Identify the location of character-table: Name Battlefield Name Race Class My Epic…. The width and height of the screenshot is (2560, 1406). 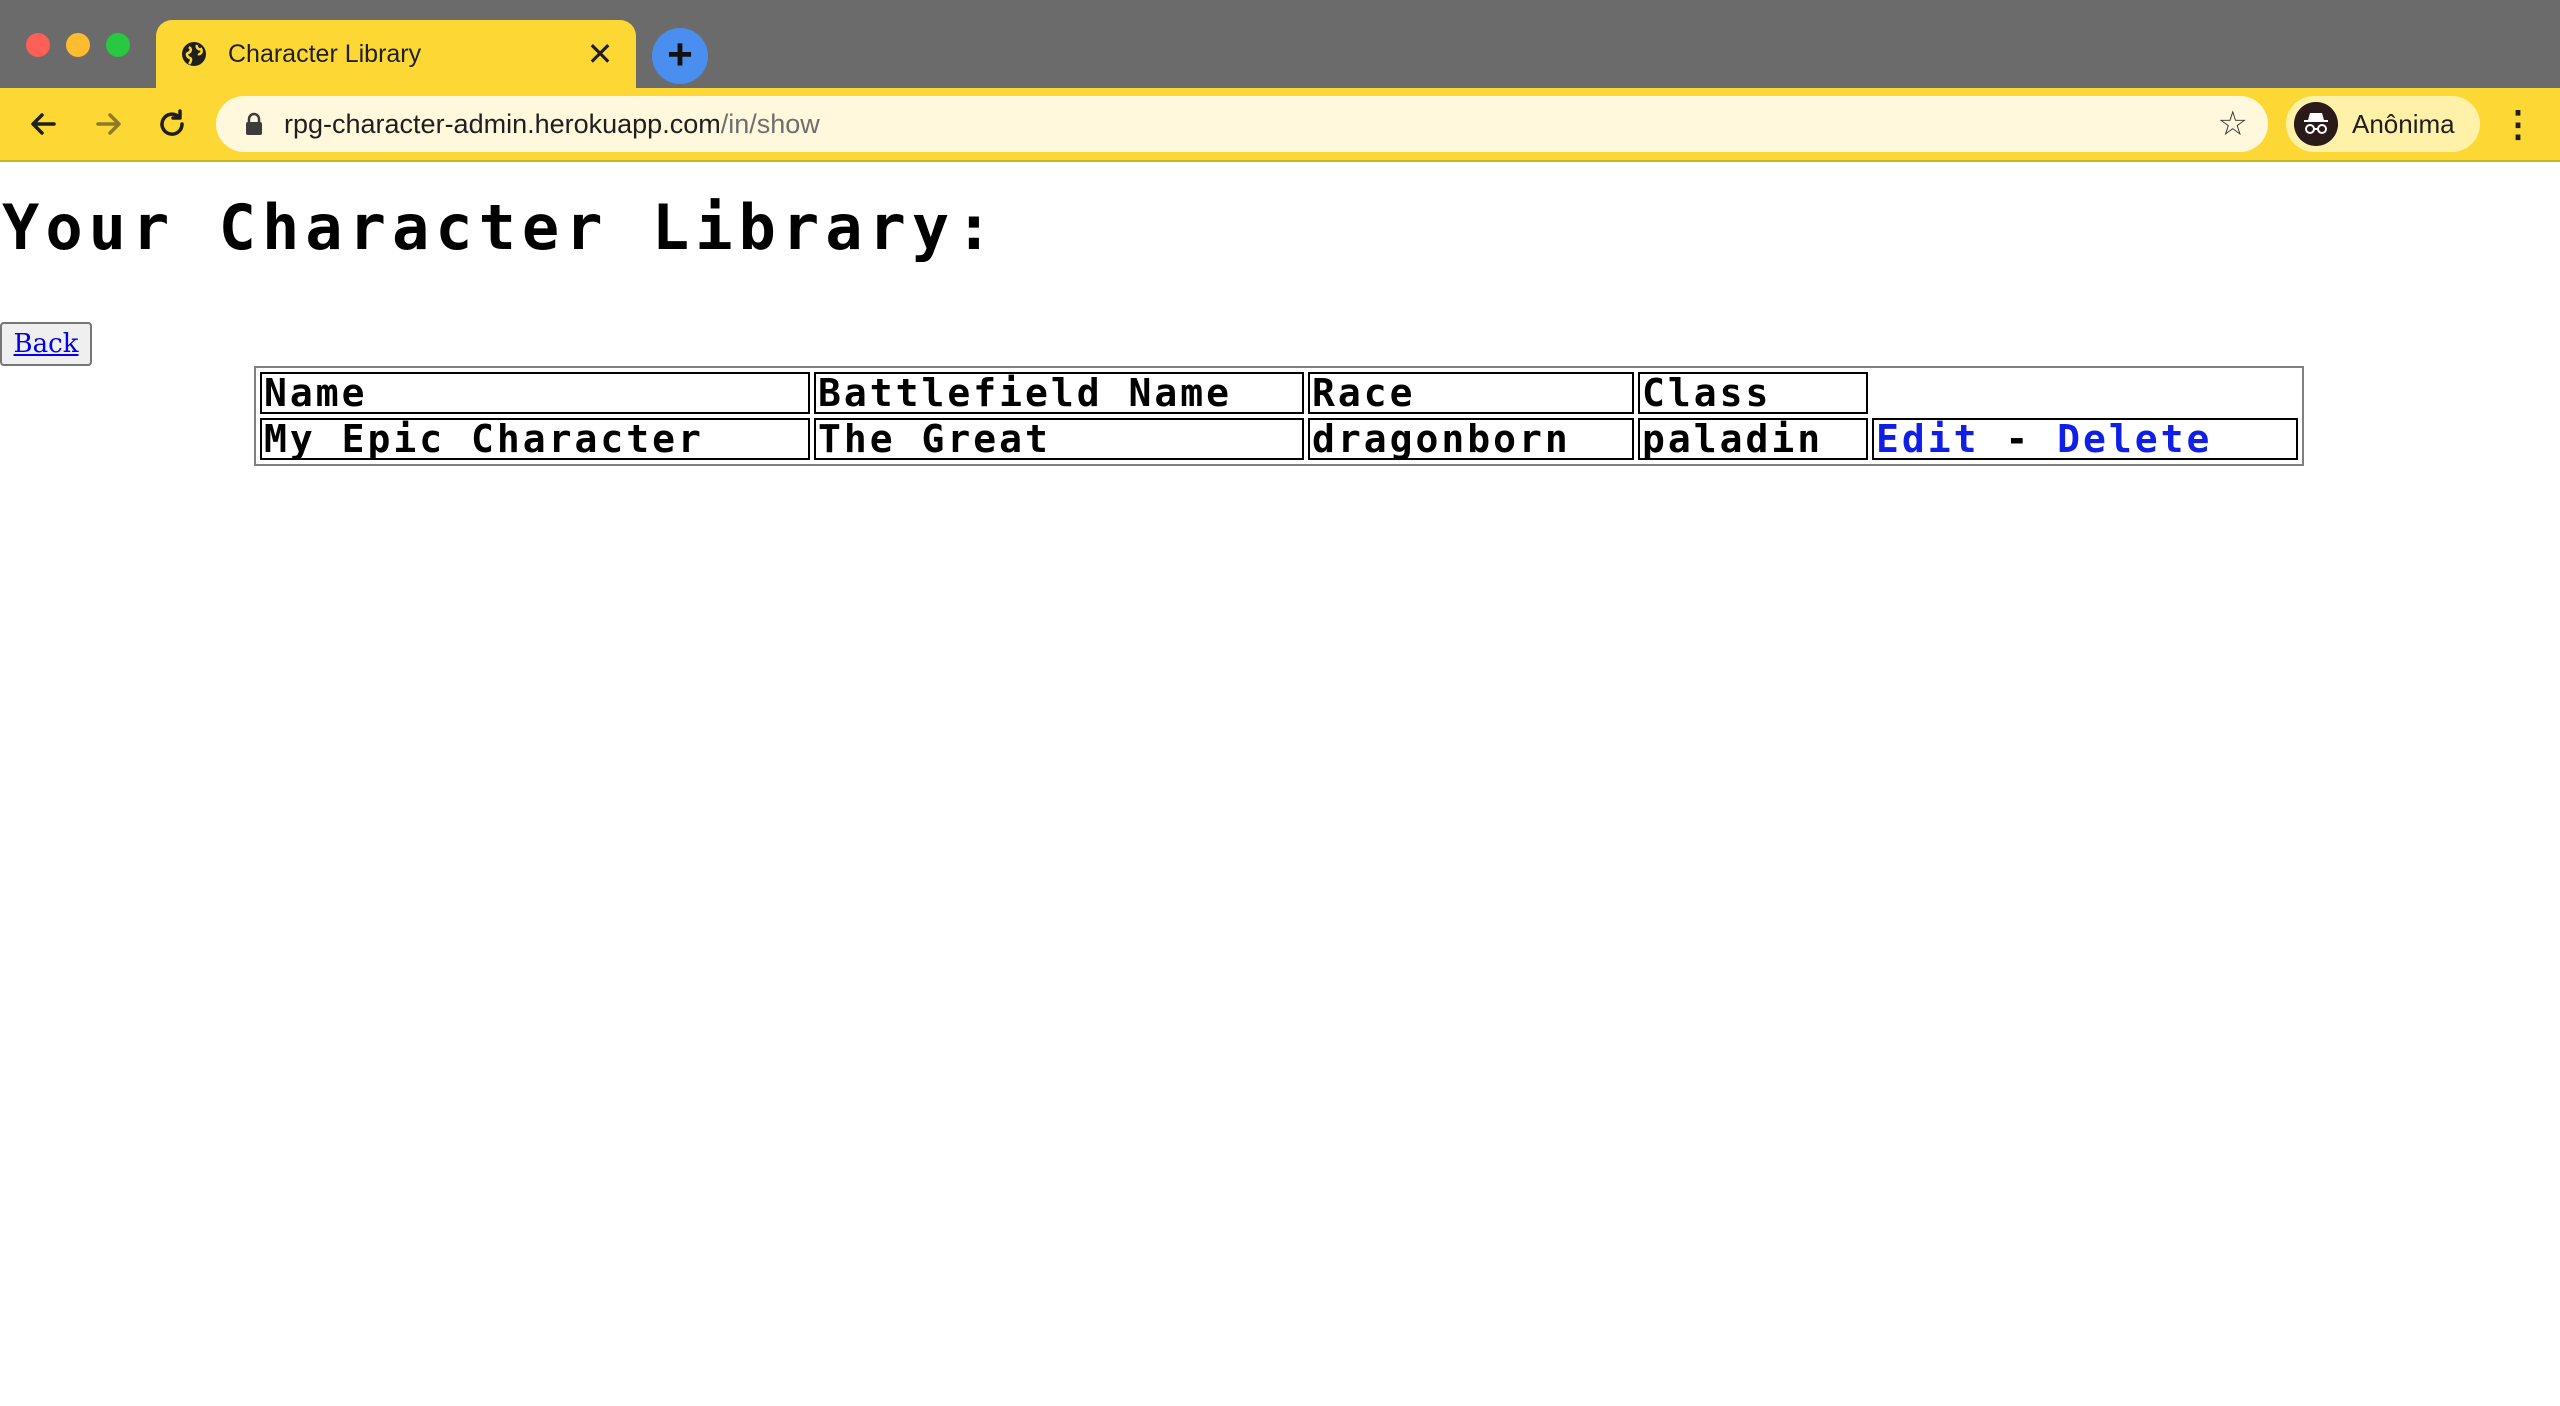
(1279, 416).